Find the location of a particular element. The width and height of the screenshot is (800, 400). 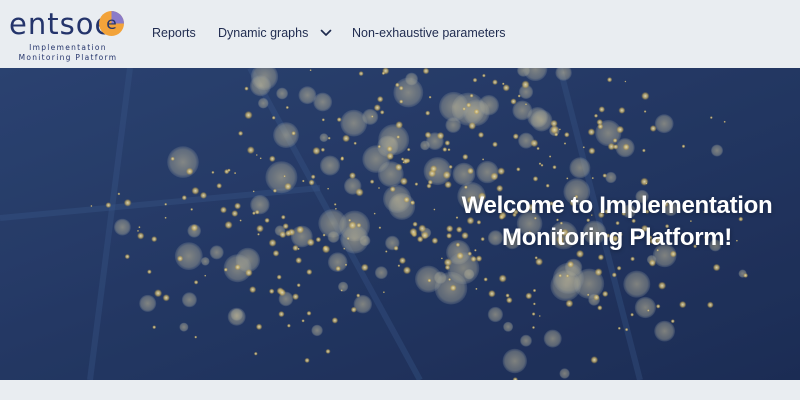

chevron-down-icon is located at coordinates (326, 32).